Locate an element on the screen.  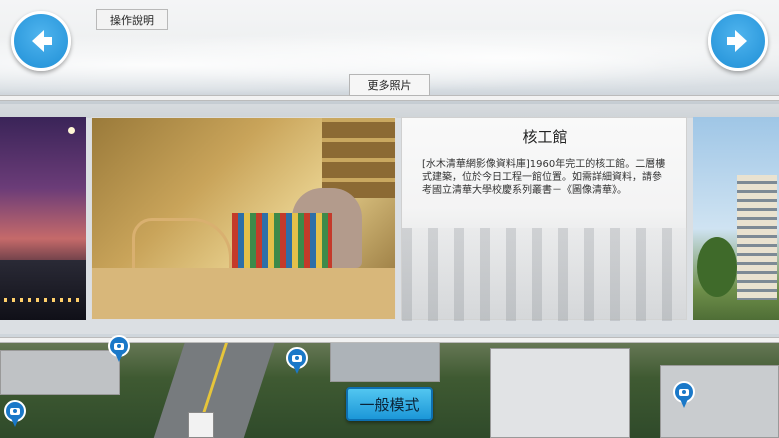
photo-books is located at coordinates (282, 240).